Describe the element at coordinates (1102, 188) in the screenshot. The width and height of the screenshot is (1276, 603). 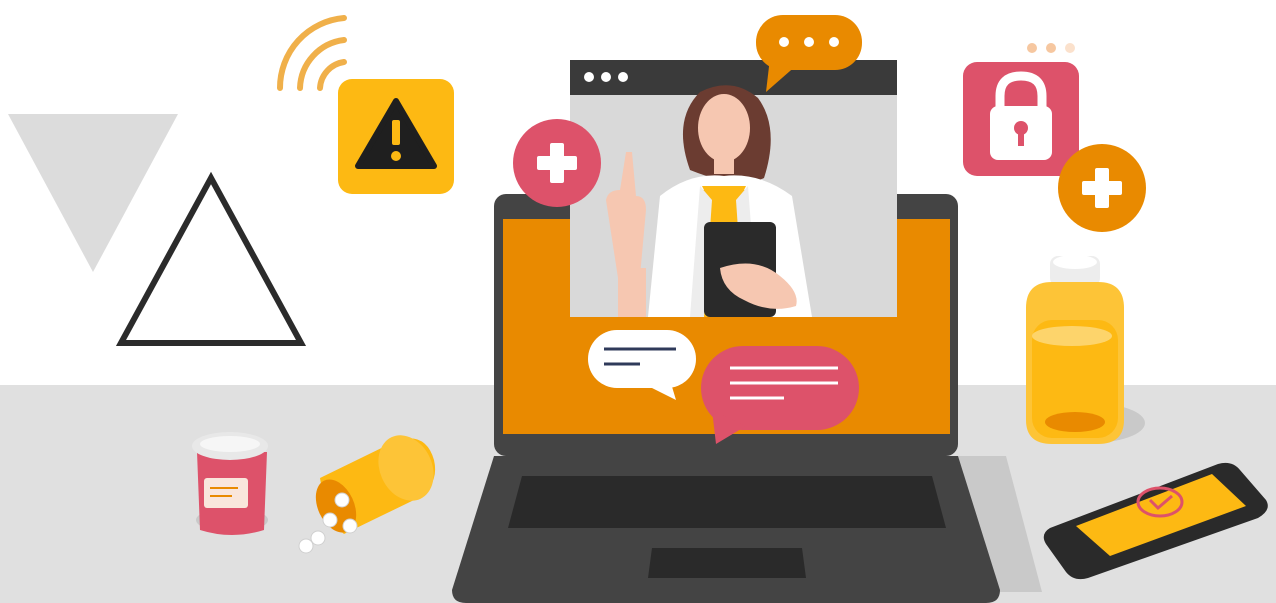
I see `medical-plus-badge-right` at that location.